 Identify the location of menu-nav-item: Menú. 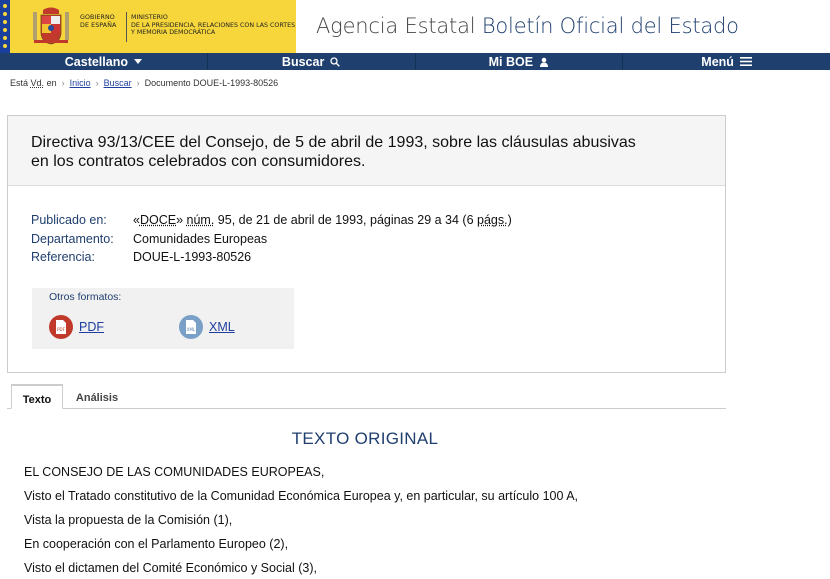
(726, 61).